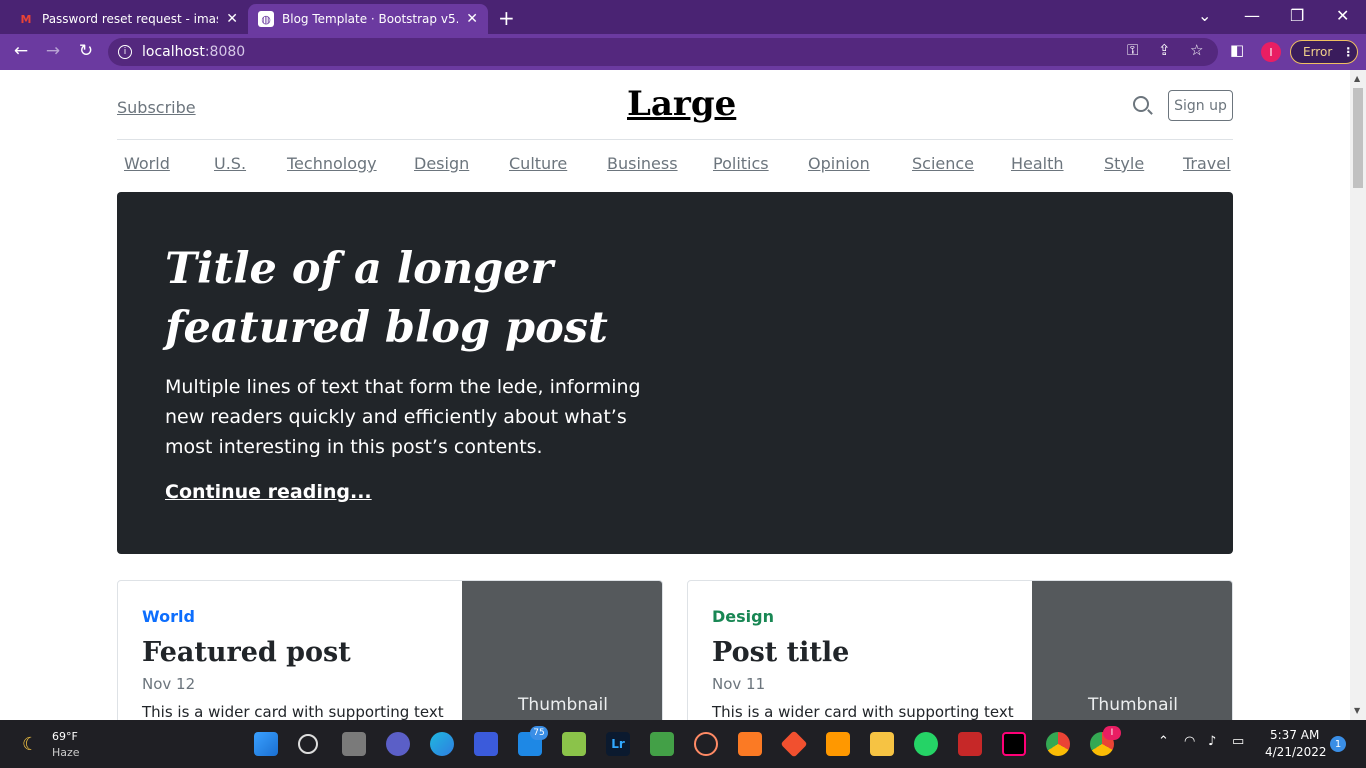 This screenshot has height=768, width=1366. What do you see at coordinates (1252, 15) in the screenshot?
I see `minimize-icon: —` at bounding box center [1252, 15].